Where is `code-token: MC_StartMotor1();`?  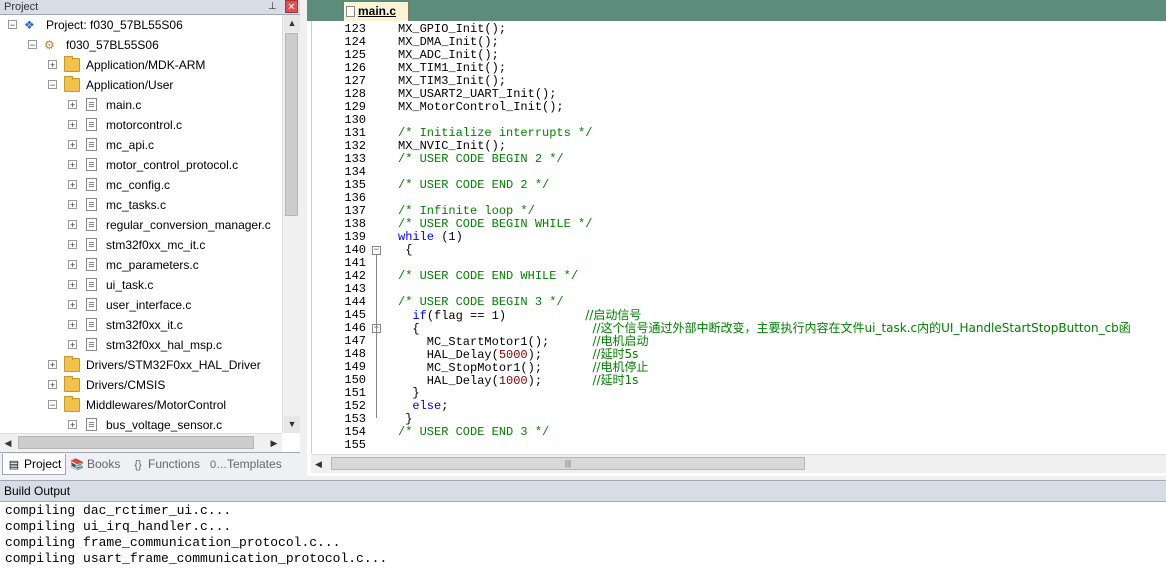 code-token: MC_StartMotor1(); is located at coordinates (495, 342).